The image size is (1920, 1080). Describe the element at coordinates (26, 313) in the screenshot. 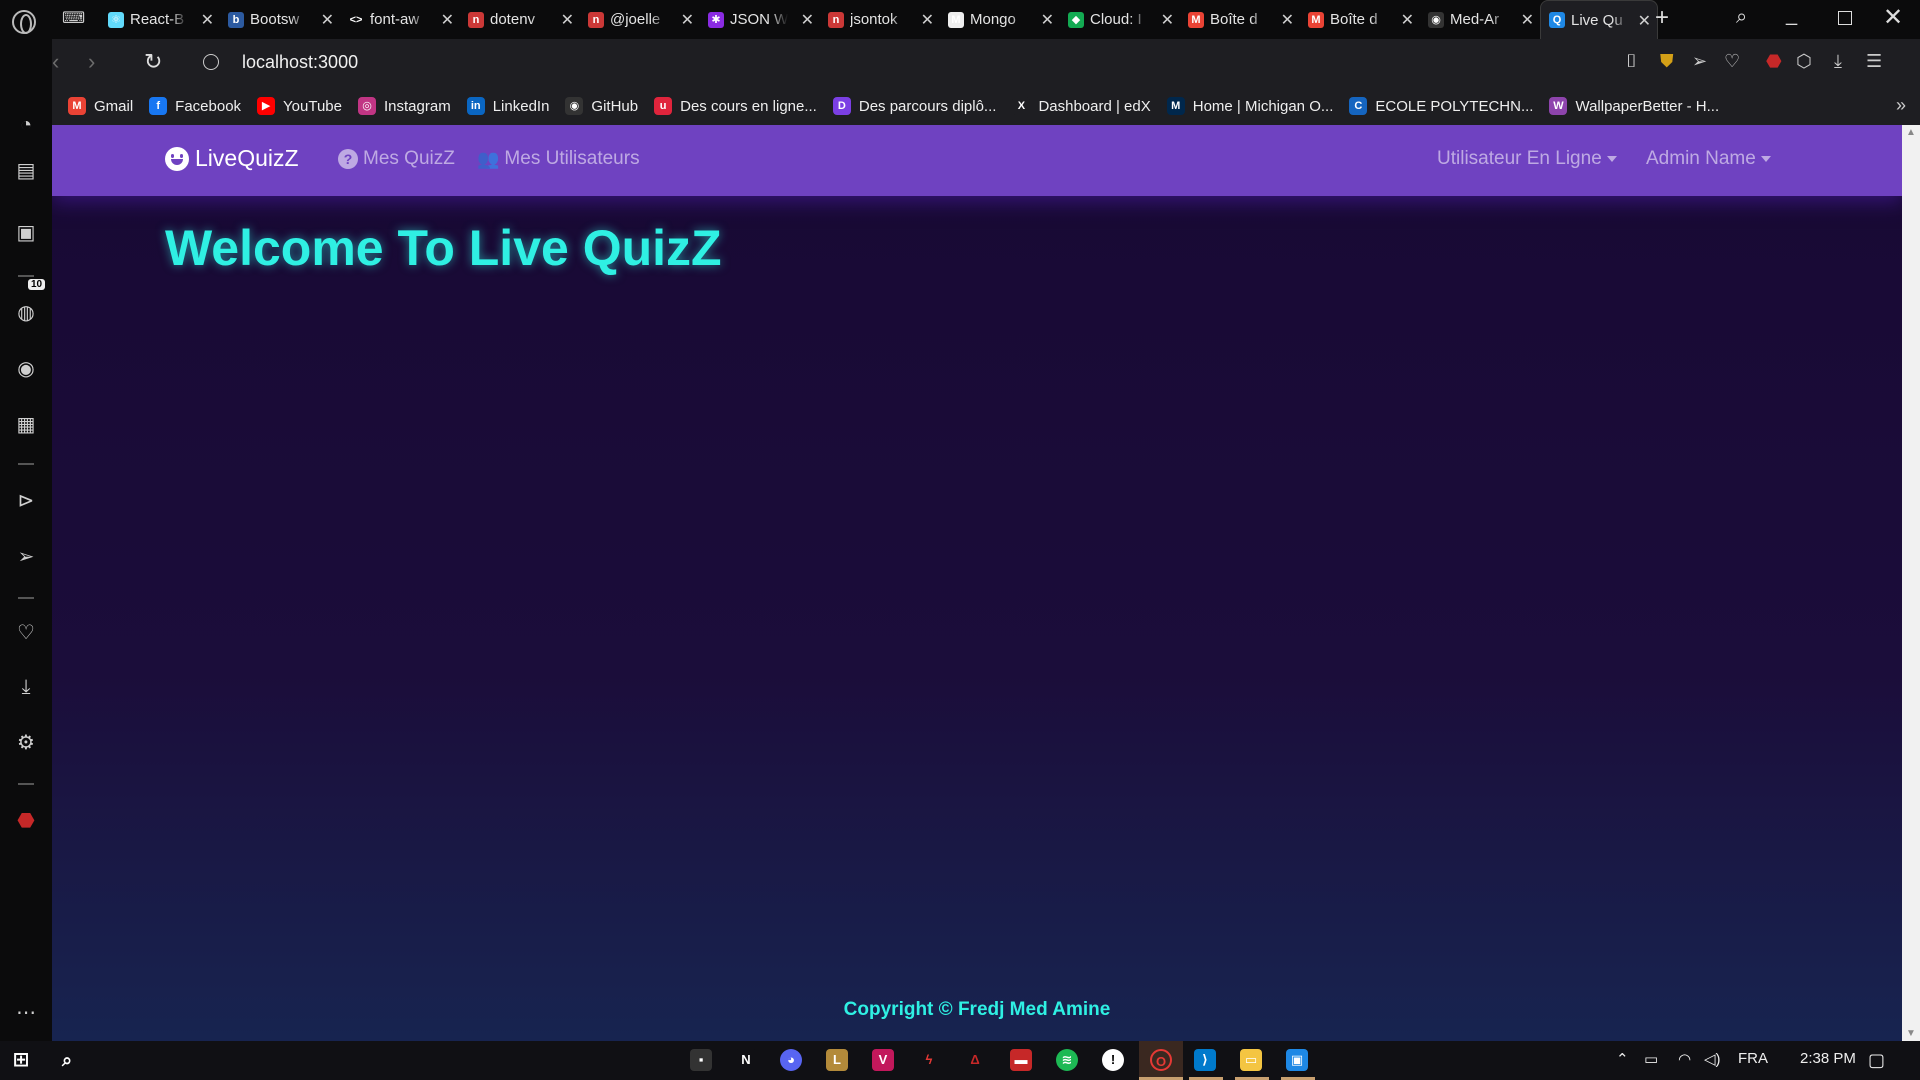

I see `messenger-icon: ◍` at that location.